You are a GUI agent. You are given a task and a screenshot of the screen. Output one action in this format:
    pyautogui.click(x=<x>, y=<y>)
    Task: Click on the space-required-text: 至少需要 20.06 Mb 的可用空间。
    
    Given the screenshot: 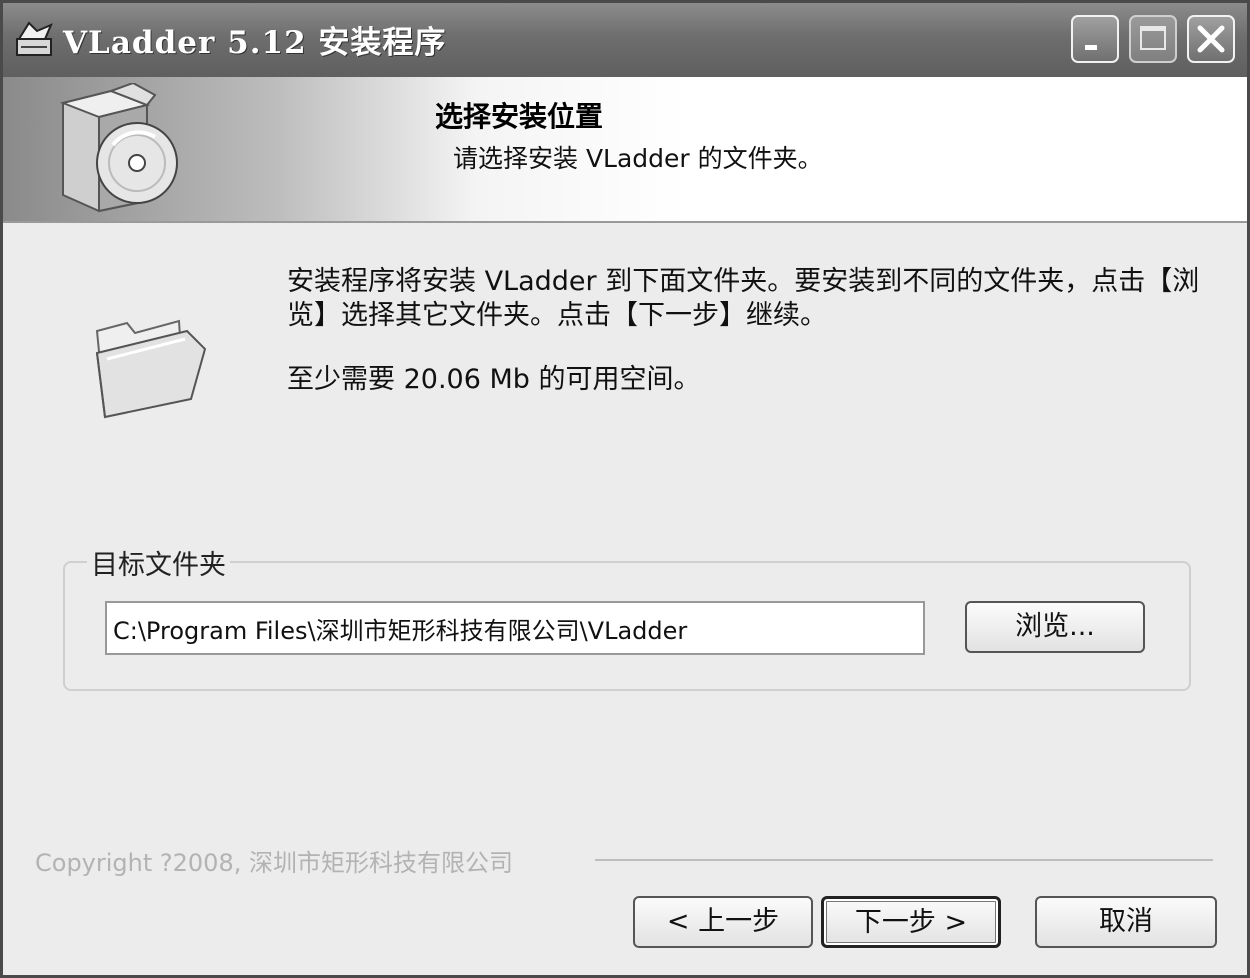 What is the action you would take?
    pyautogui.click(x=494, y=379)
    